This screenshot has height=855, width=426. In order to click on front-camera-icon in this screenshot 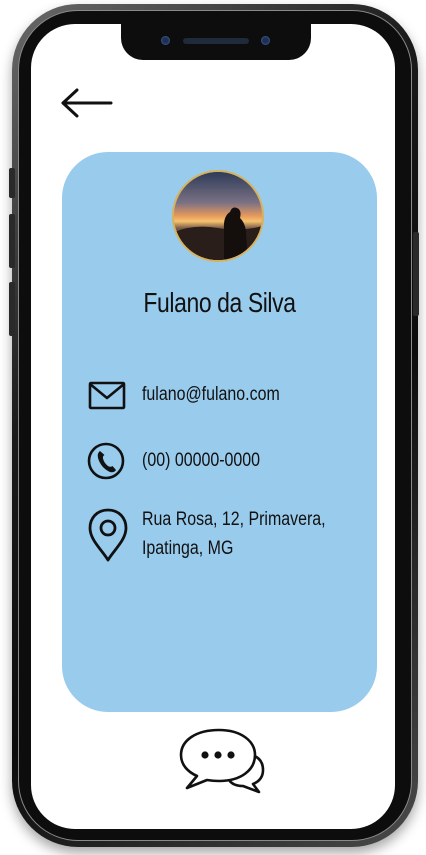, I will do `click(165, 40)`.